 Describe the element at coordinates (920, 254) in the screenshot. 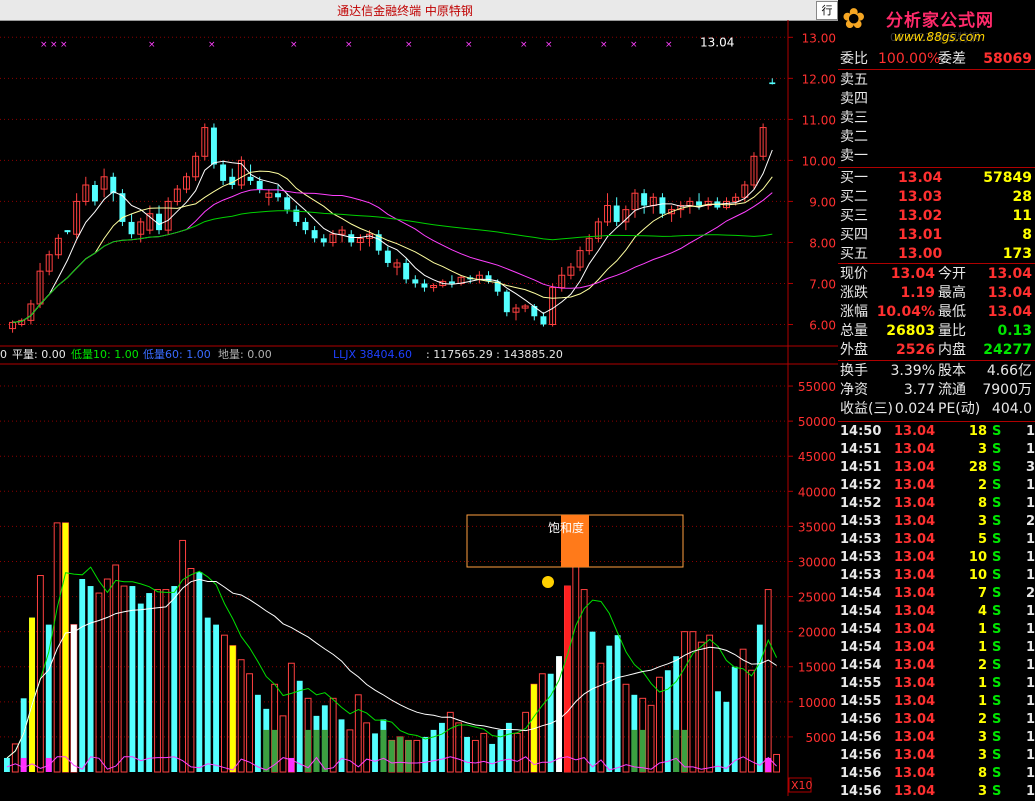

I see `buy-price: 13.00` at that location.